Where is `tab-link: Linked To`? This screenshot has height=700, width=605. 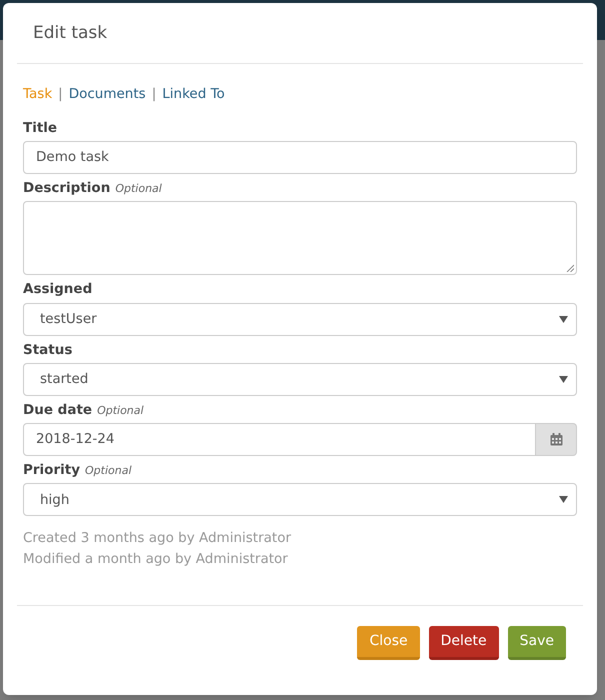 tab-link: Linked To is located at coordinates (193, 94).